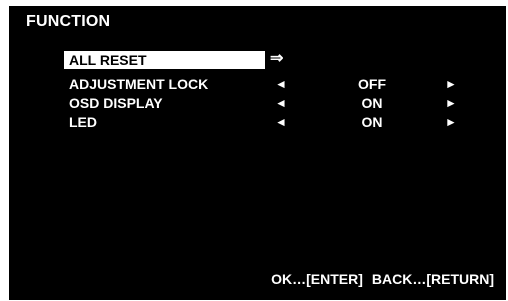 The image size is (508, 301). I want to click on all-reset-label: ALL RESET, so click(108, 60).